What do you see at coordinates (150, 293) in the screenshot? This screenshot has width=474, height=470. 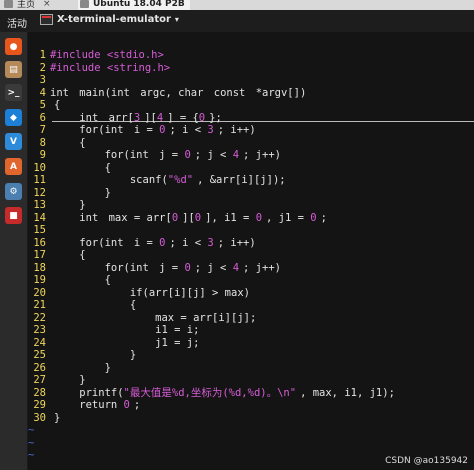 I see `code-text: if(arr[i][j] > max)` at bounding box center [150, 293].